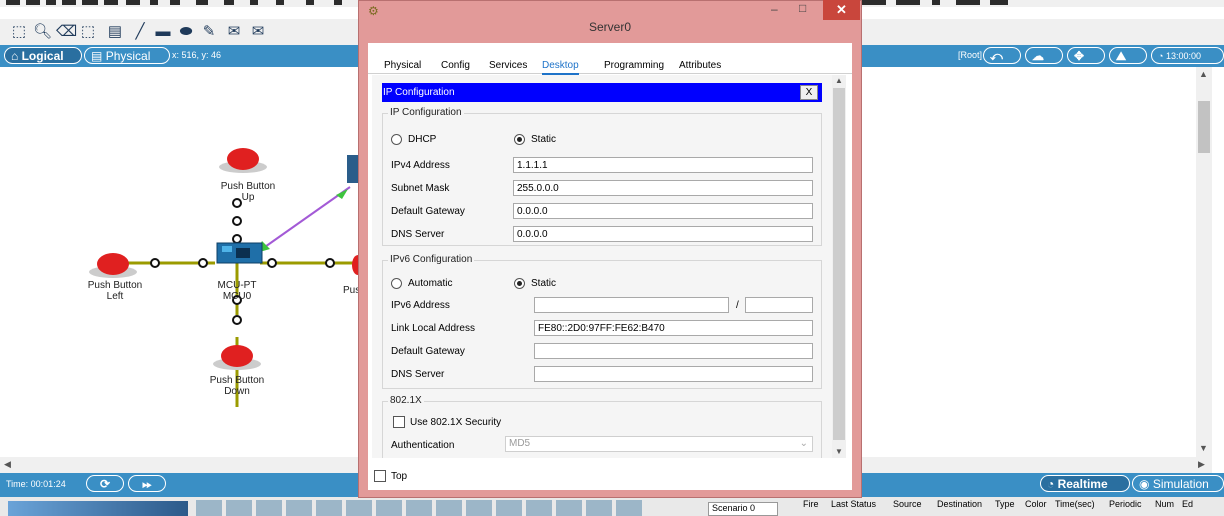  Describe the element at coordinates (508, 65) in the screenshot. I see `tab-services: Services` at that location.